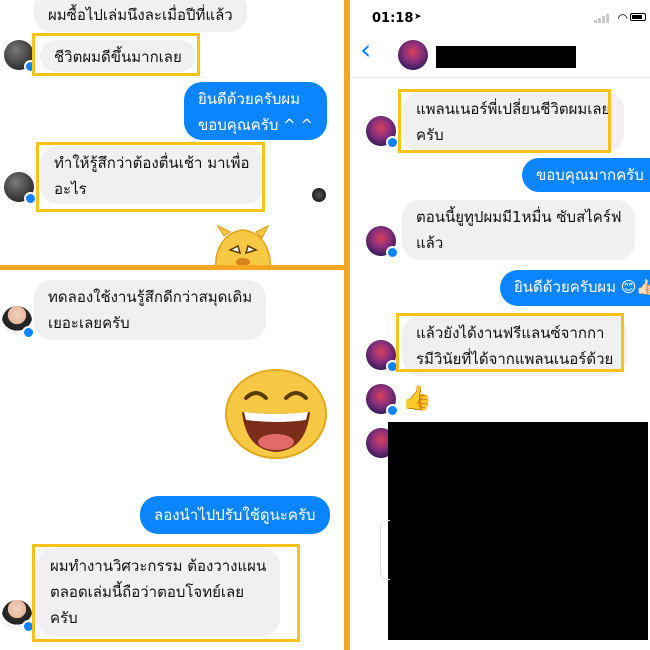 The image size is (650, 650). I want to click on message-text: ชีวิตผมดีขึ้นมากเลย, so click(118, 57).